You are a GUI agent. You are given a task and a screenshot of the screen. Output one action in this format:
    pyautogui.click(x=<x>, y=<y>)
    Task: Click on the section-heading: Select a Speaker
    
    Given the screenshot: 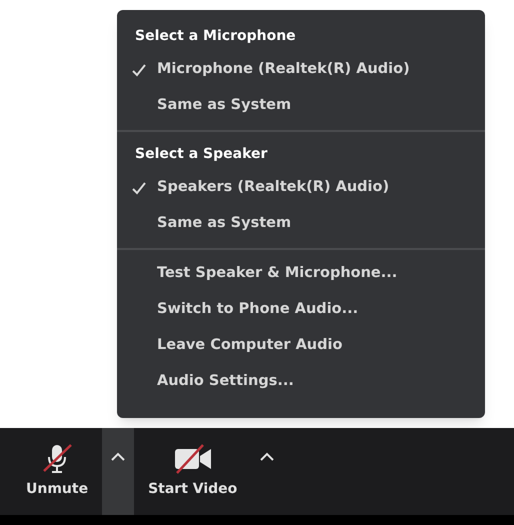 What is the action you would take?
    pyautogui.click(x=201, y=154)
    